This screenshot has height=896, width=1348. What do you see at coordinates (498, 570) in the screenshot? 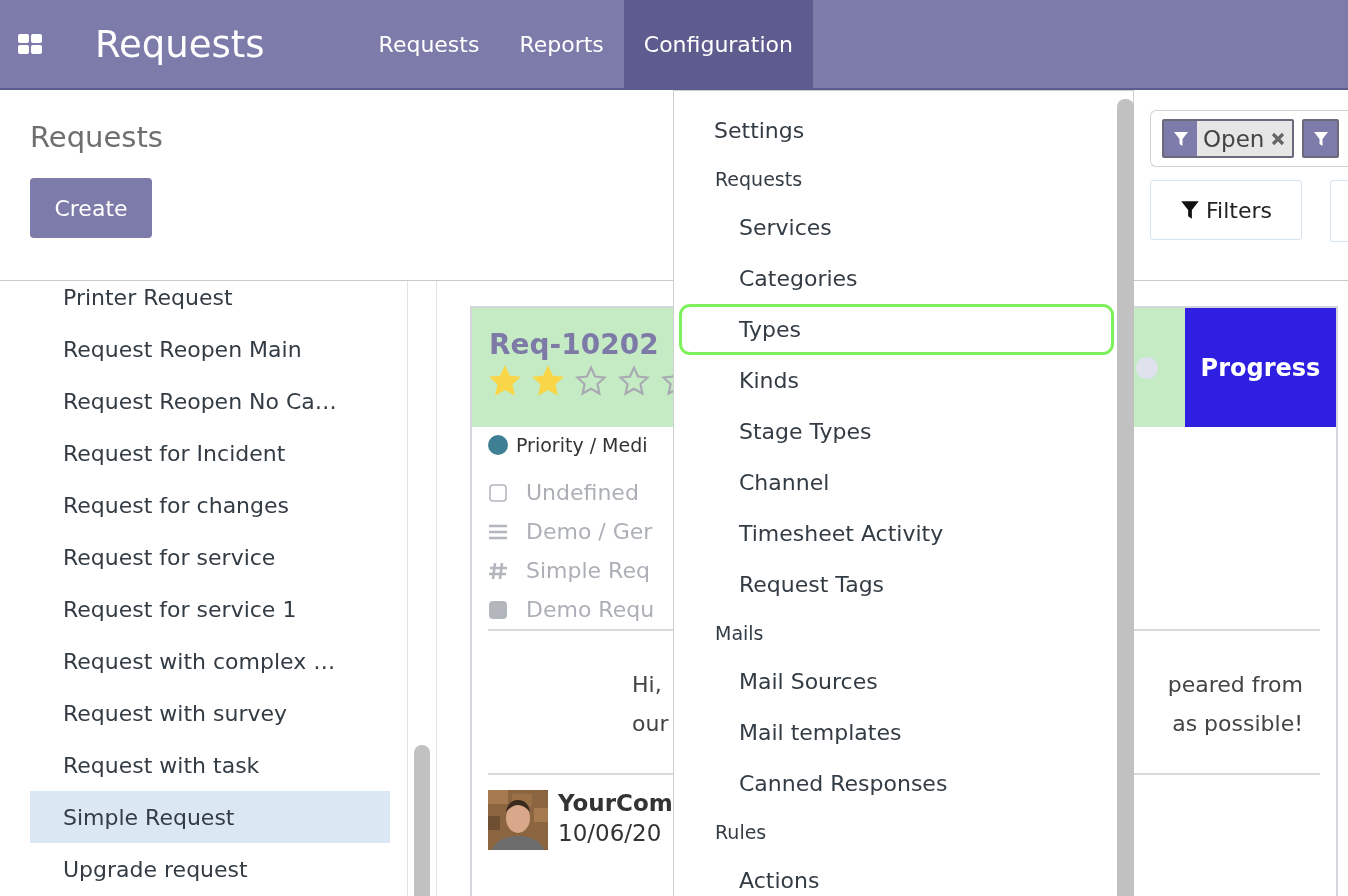
I see `hash-icon` at bounding box center [498, 570].